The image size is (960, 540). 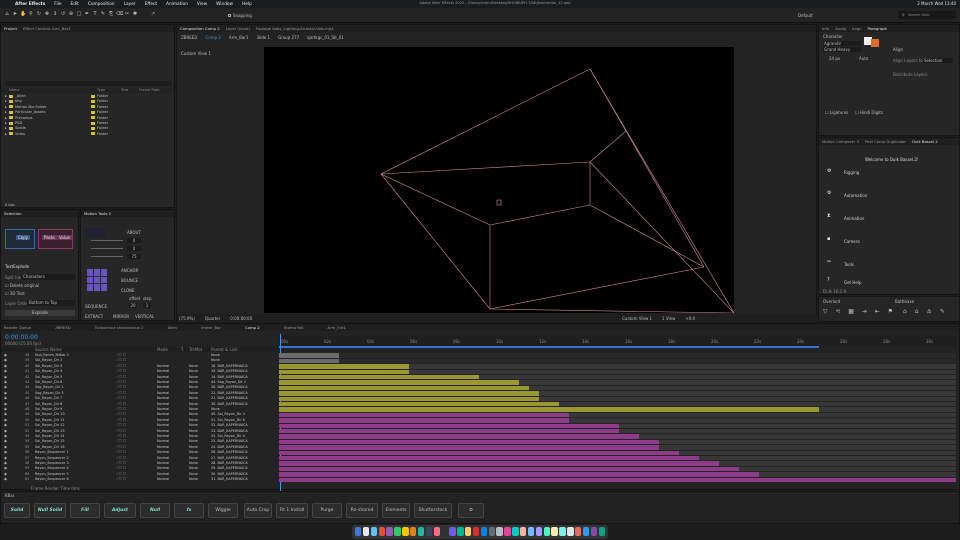 What do you see at coordinates (936, 3) in the screenshot?
I see `clock: 2 March Wed 13:40` at bounding box center [936, 3].